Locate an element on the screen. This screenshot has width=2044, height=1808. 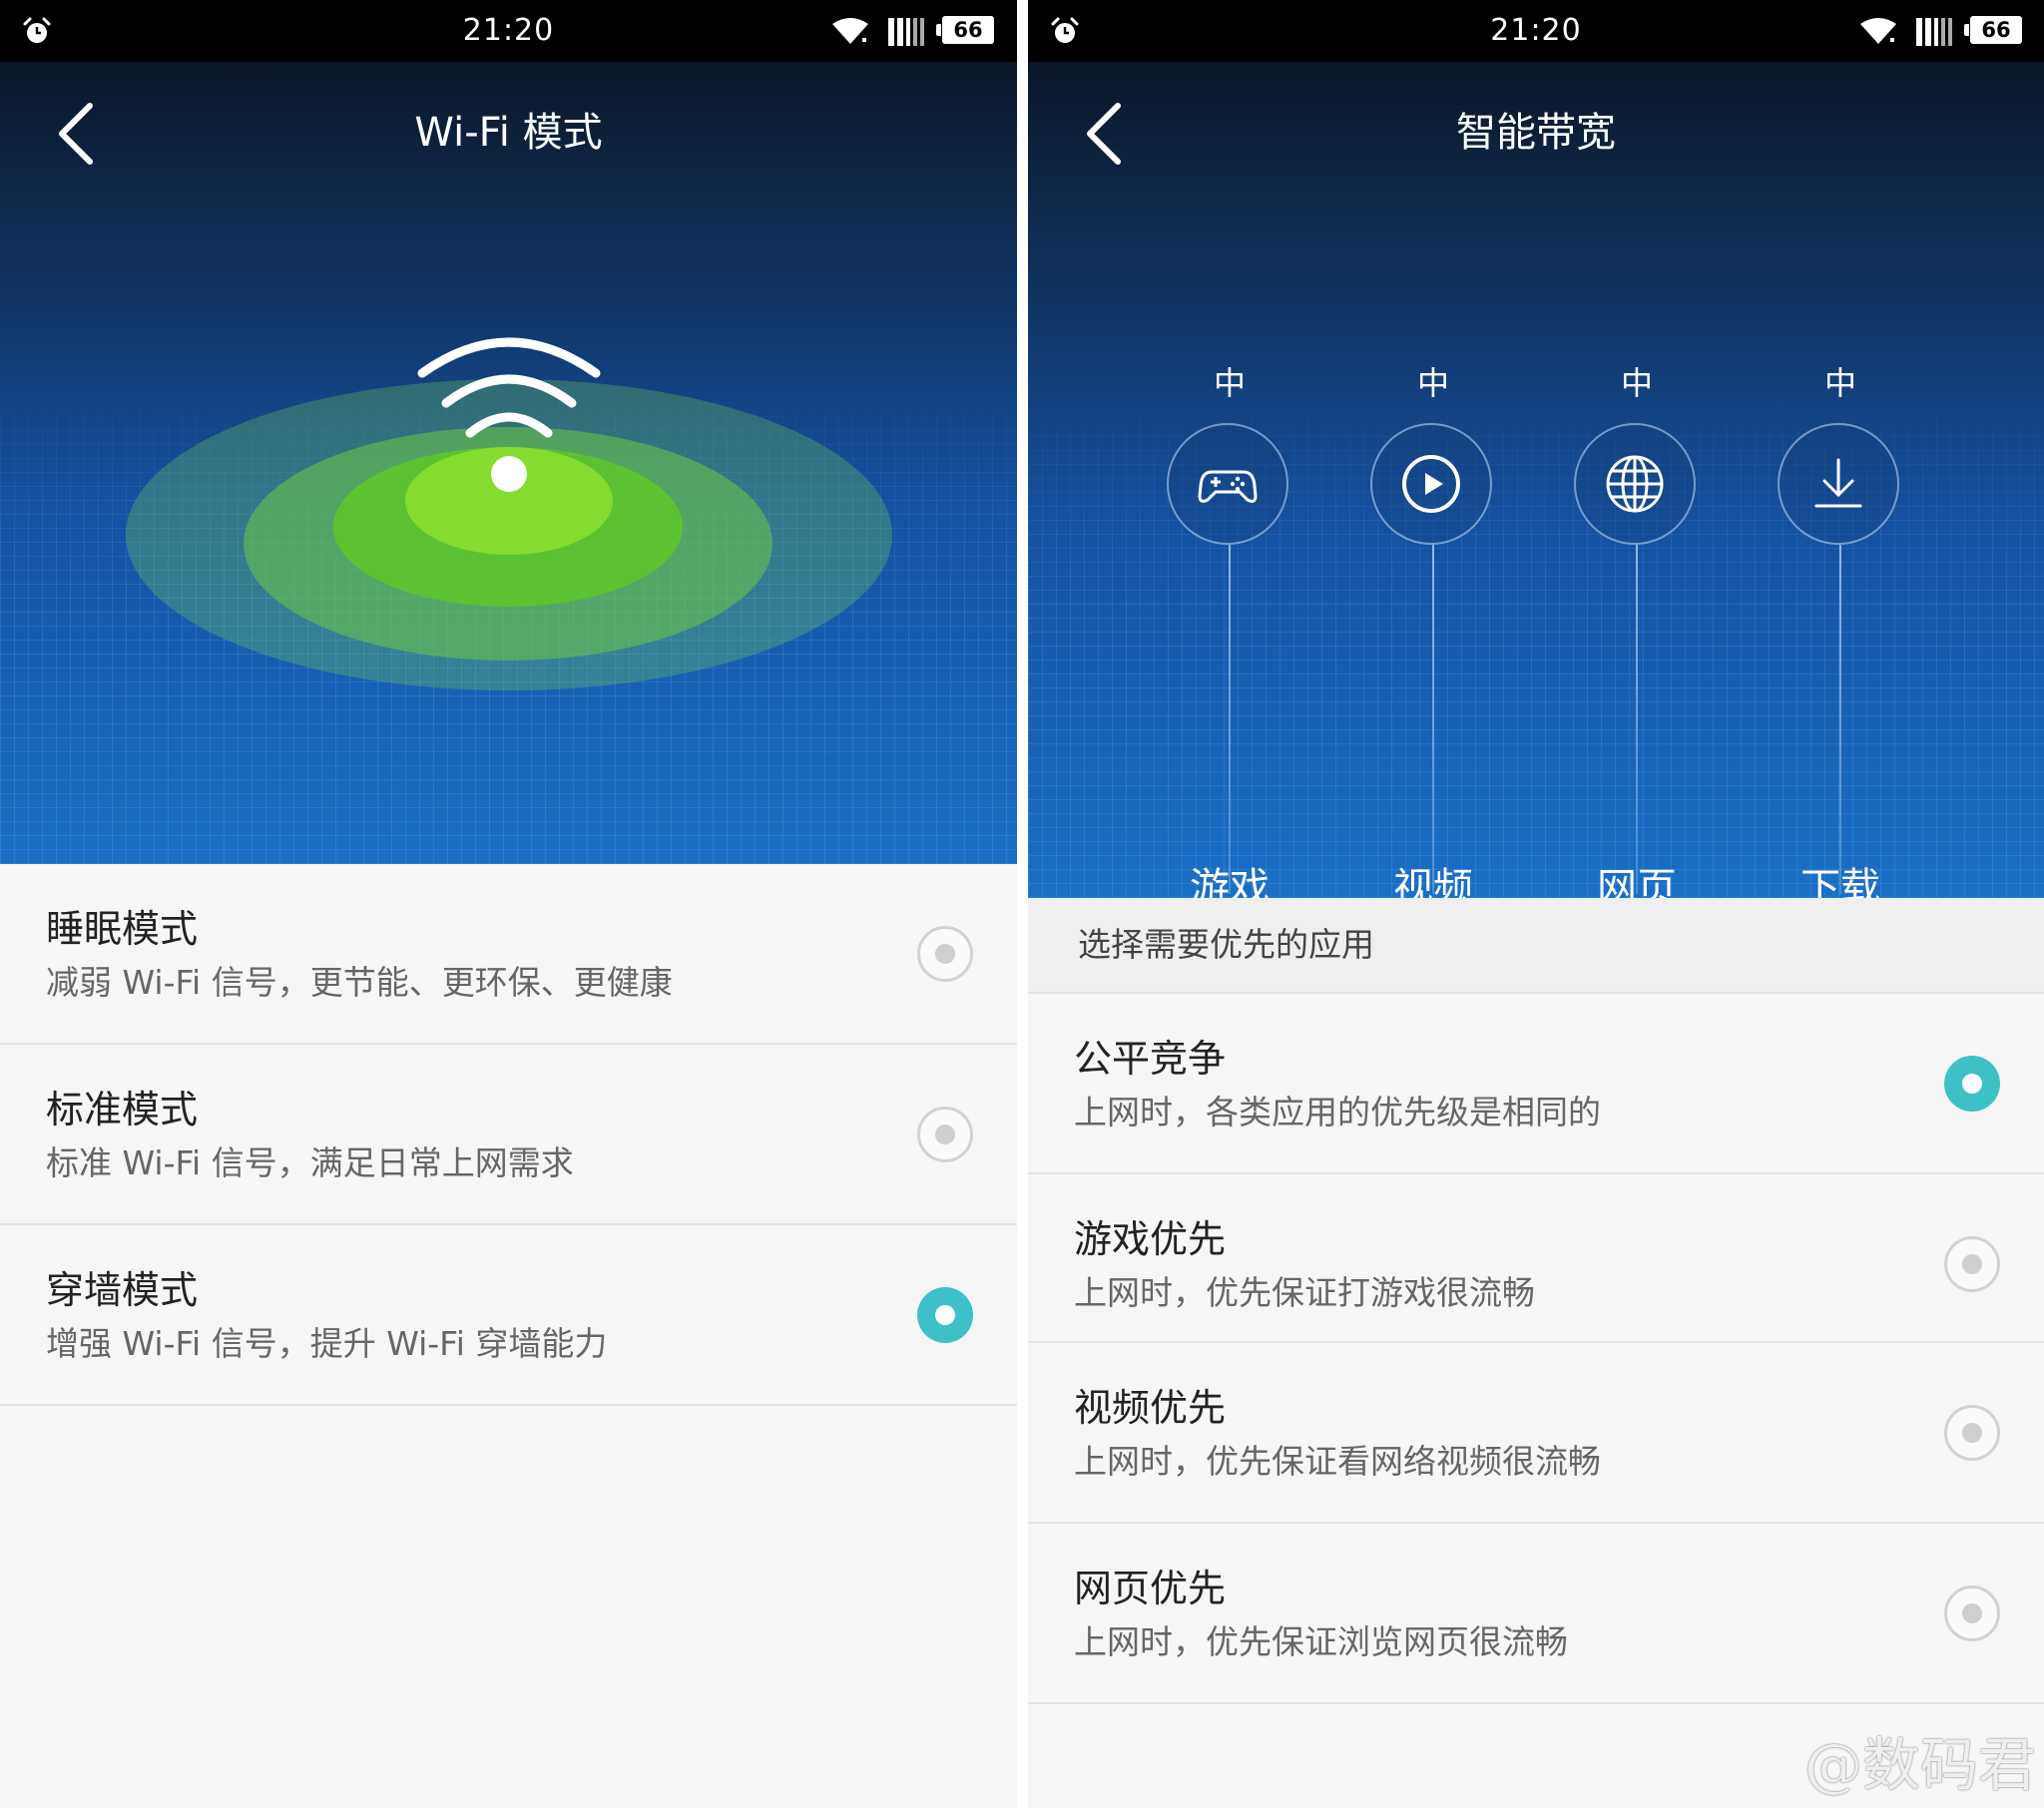
bandwidth-label: 网页 is located at coordinates (1637, 881).